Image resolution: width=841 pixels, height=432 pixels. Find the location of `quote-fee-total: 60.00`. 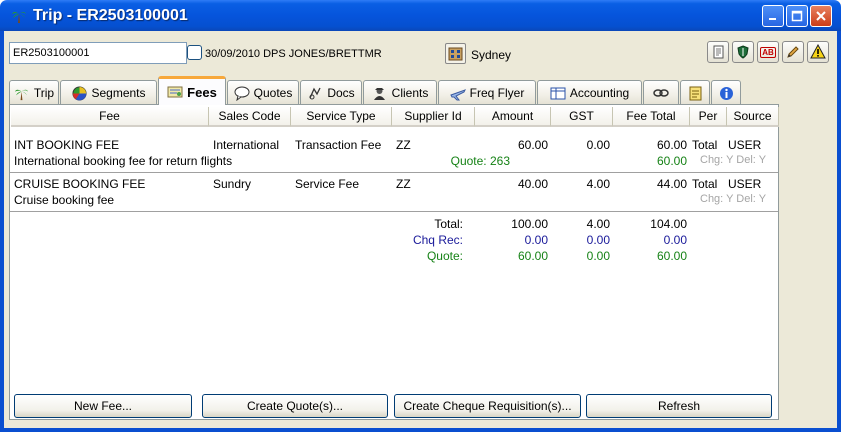

quote-fee-total: 60.00 is located at coordinates (671, 256).